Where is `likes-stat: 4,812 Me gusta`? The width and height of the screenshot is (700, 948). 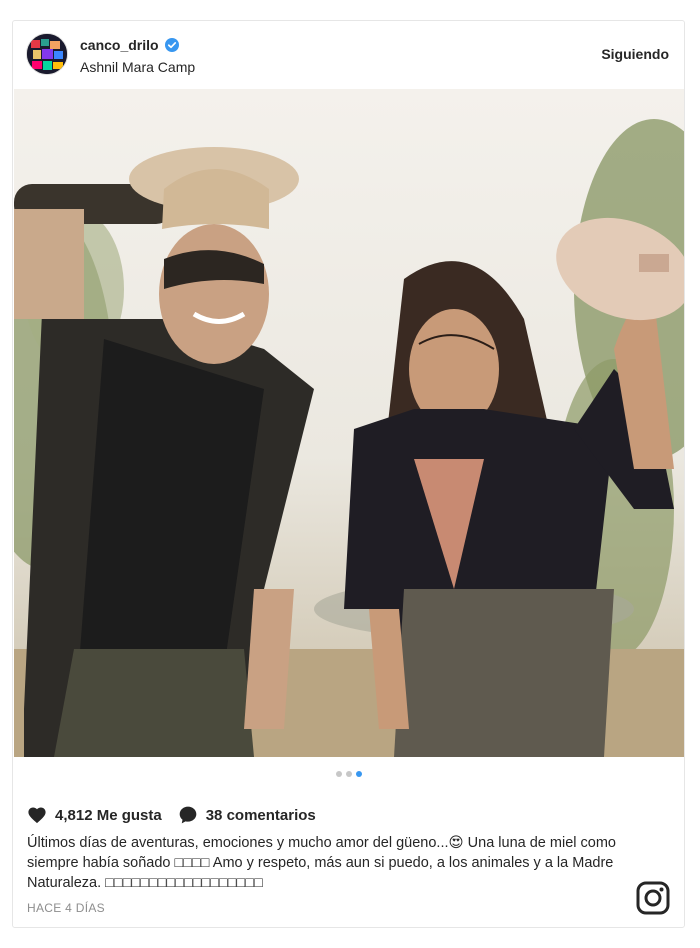 likes-stat: 4,812 Me gusta is located at coordinates (94, 815).